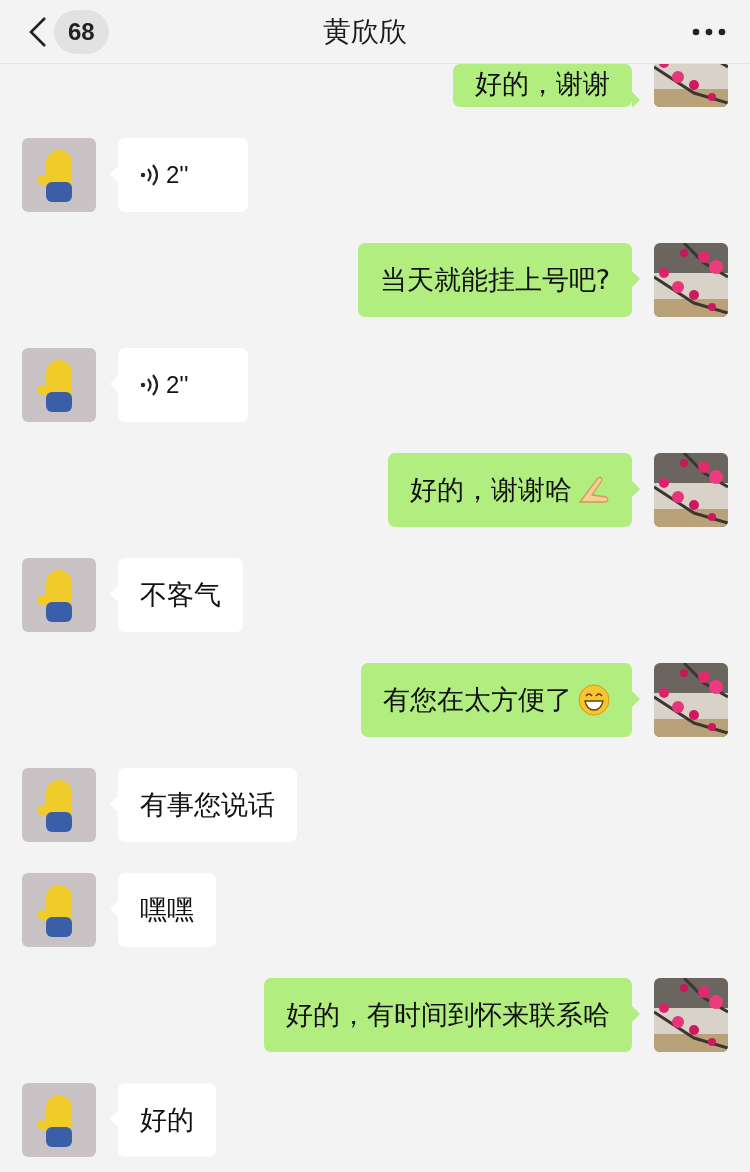  I want to click on message-text: 好的, so click(167, 1120).